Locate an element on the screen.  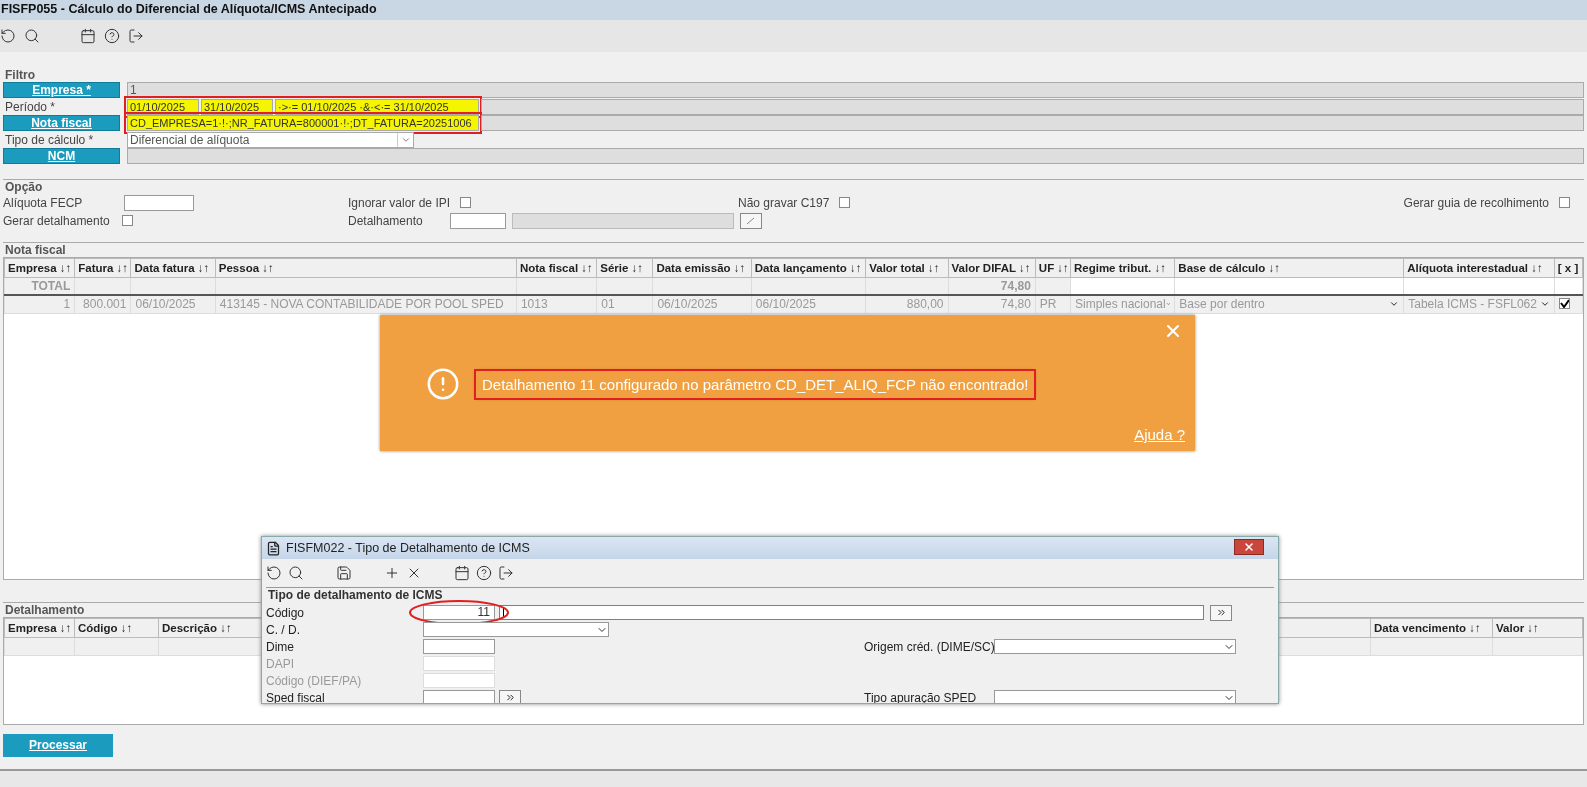
field-label: C. / D. is located at coordinates (283, 629).